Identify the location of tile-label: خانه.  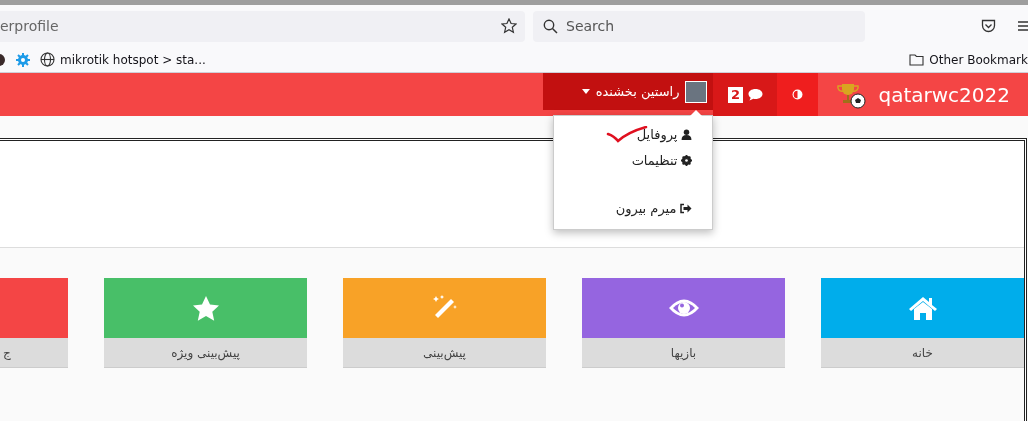
(922, 353).